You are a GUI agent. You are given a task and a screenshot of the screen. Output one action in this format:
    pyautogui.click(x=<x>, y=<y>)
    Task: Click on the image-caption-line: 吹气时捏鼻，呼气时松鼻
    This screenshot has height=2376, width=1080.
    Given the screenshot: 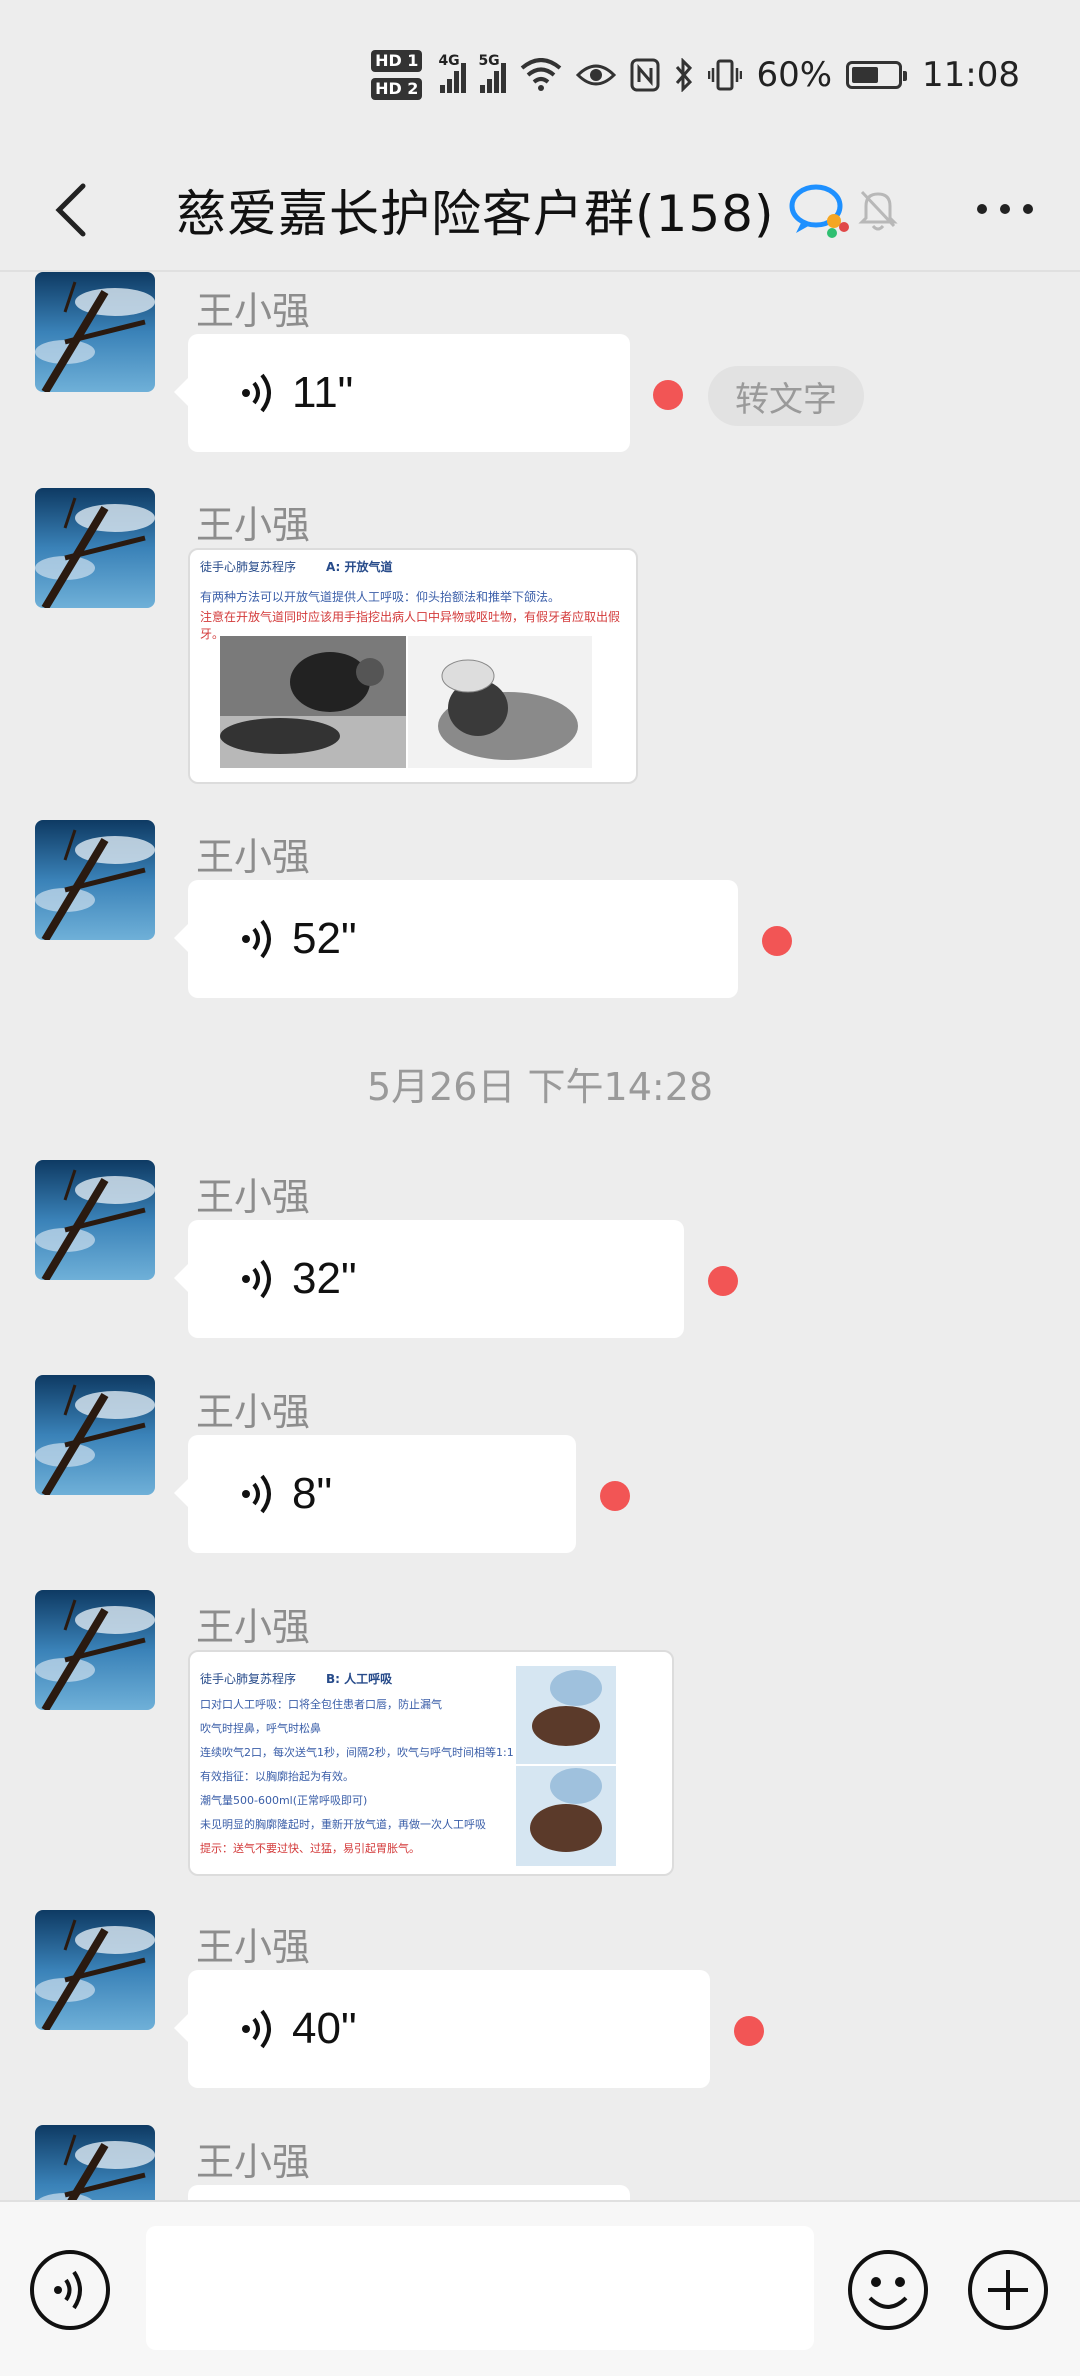 What is the action you would take?
    pyautogui.click(x=260, y=1728)
    